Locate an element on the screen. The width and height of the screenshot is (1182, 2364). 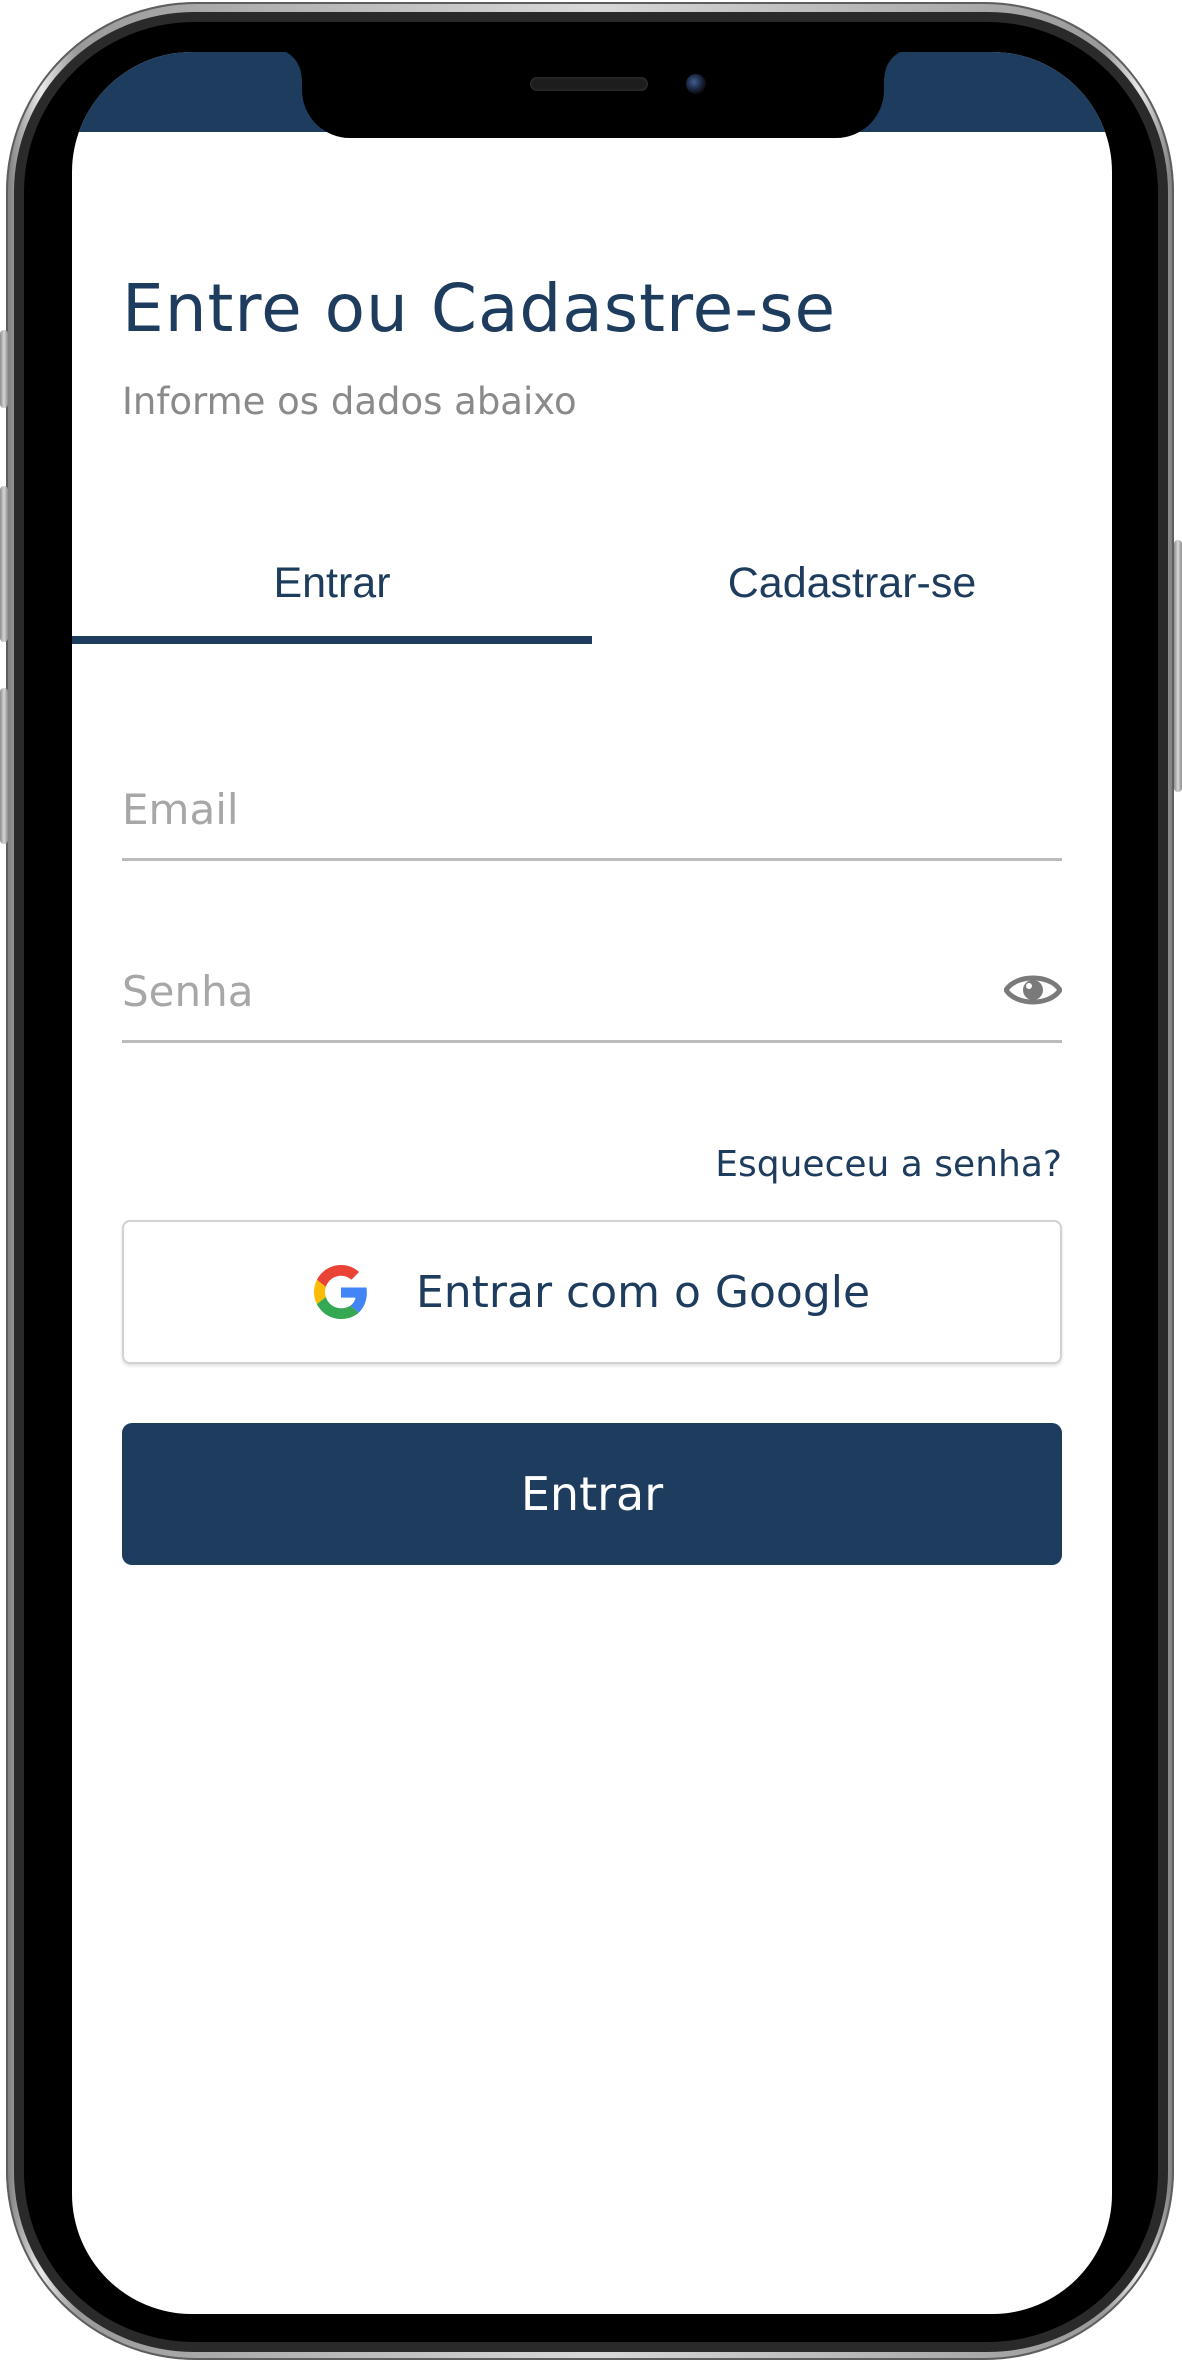
email-field is located at coordinates (592, 809).